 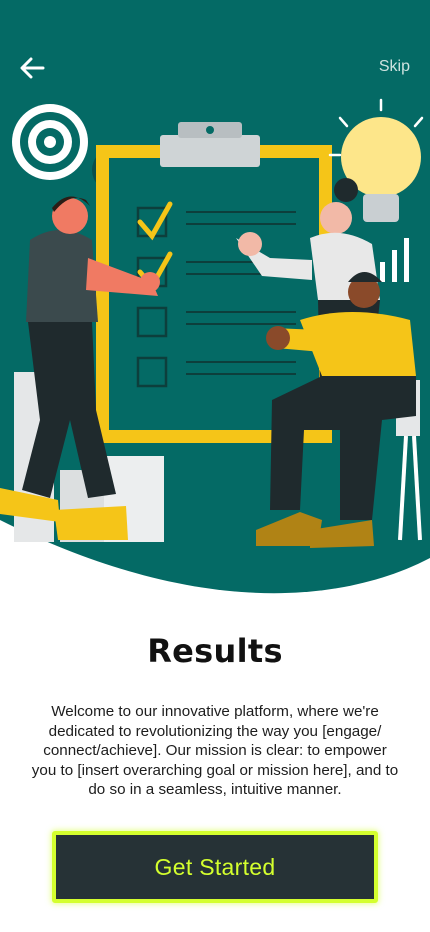 I want to click on get-started-button: Get Started, so click(x=215, y=867).